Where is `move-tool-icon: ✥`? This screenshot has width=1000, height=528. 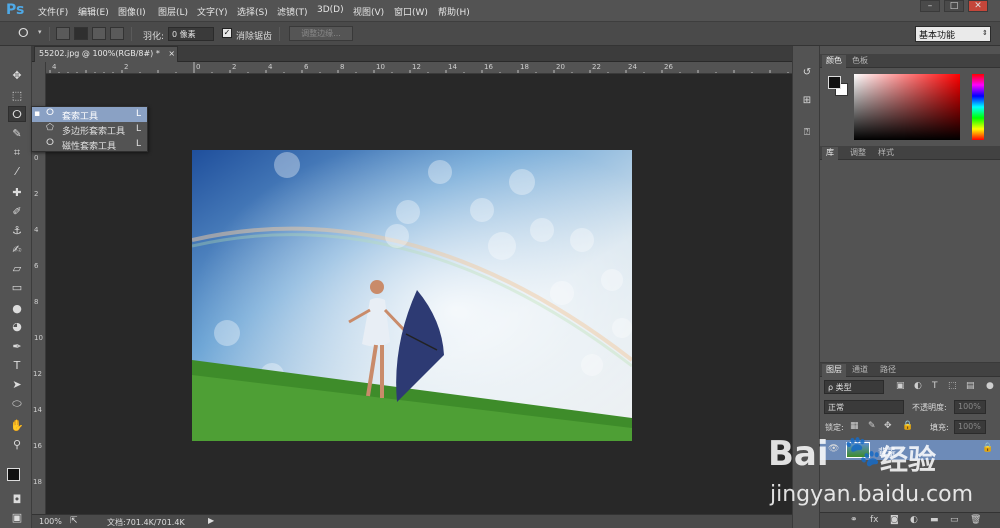
move-tool-icon: ✥ is located at coordinates (17, 76).